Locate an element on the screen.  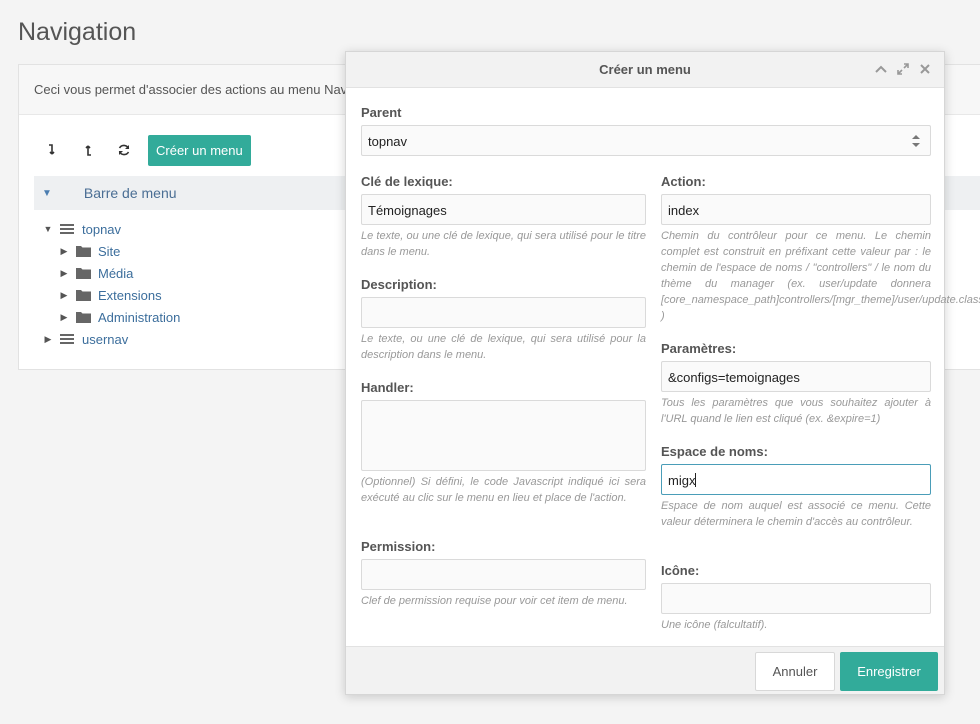
expand-all-button is located at coordinates (52, 150).